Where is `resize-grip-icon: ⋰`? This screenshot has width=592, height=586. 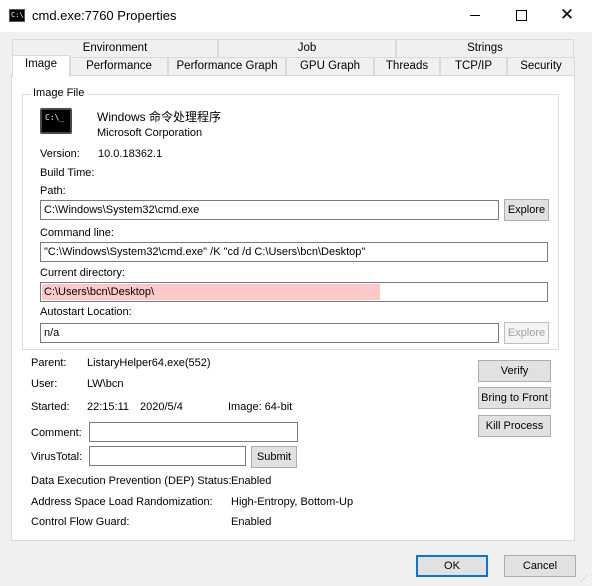 resize-grip-icon: ⋰ is located at coordinates (585, 579).